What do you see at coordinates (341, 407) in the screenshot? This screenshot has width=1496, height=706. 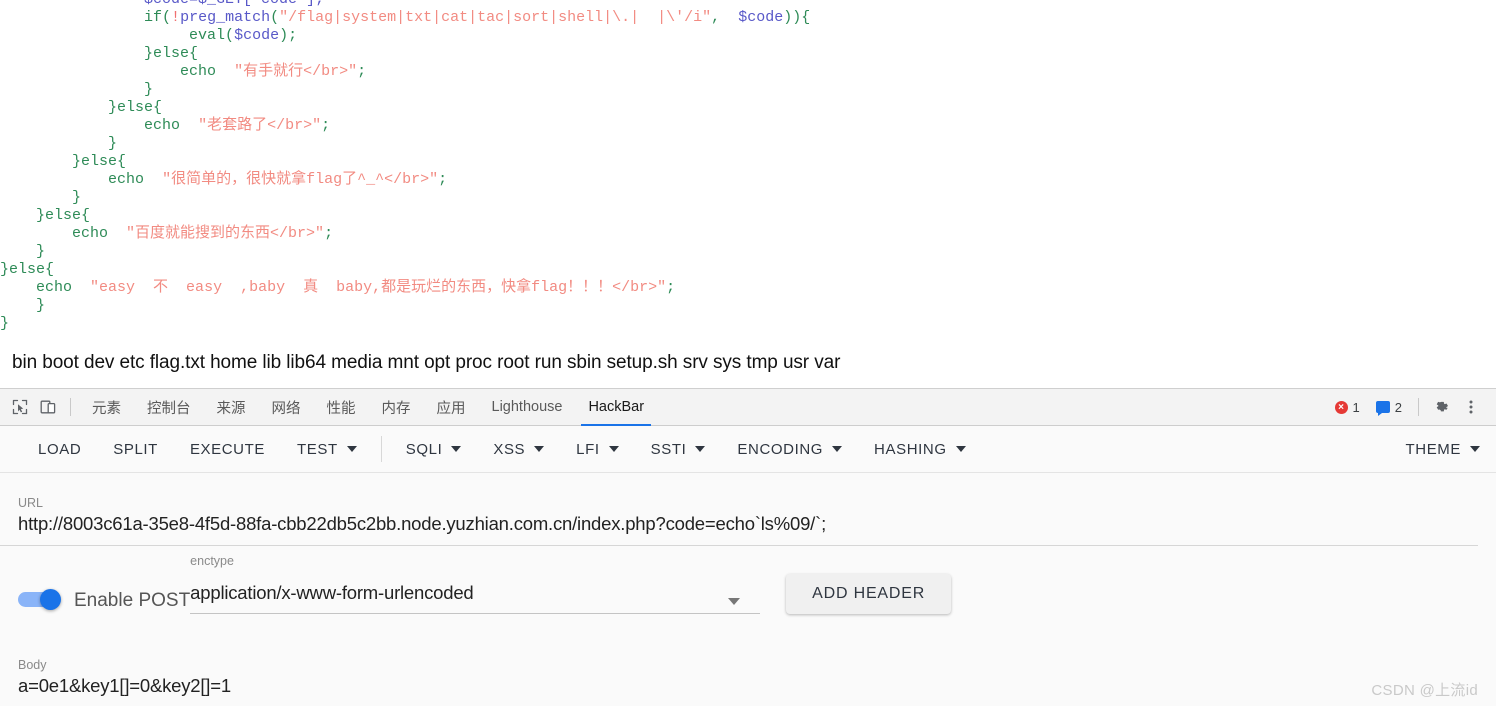 I see `devtools-tab-性能: 性能` at bounding box center [341, 407].